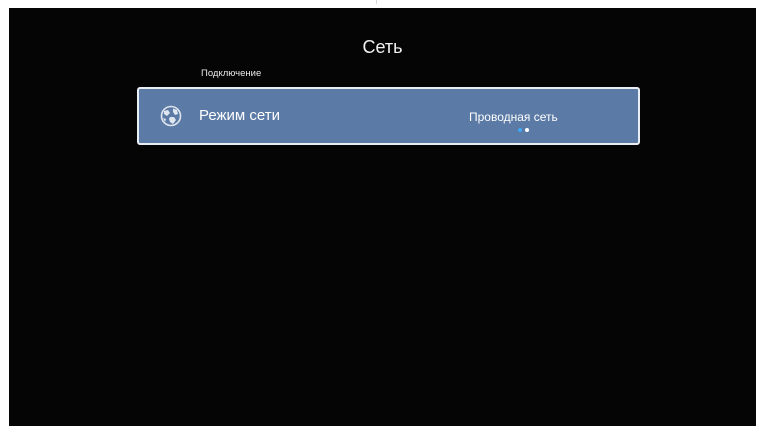 The width and height of the screenshot is (757, 427). What do you see at coordinates (513, 117) in the screenshot?
I see `network-mode-value: Проводная сеть` at bounding box center [513, 117].